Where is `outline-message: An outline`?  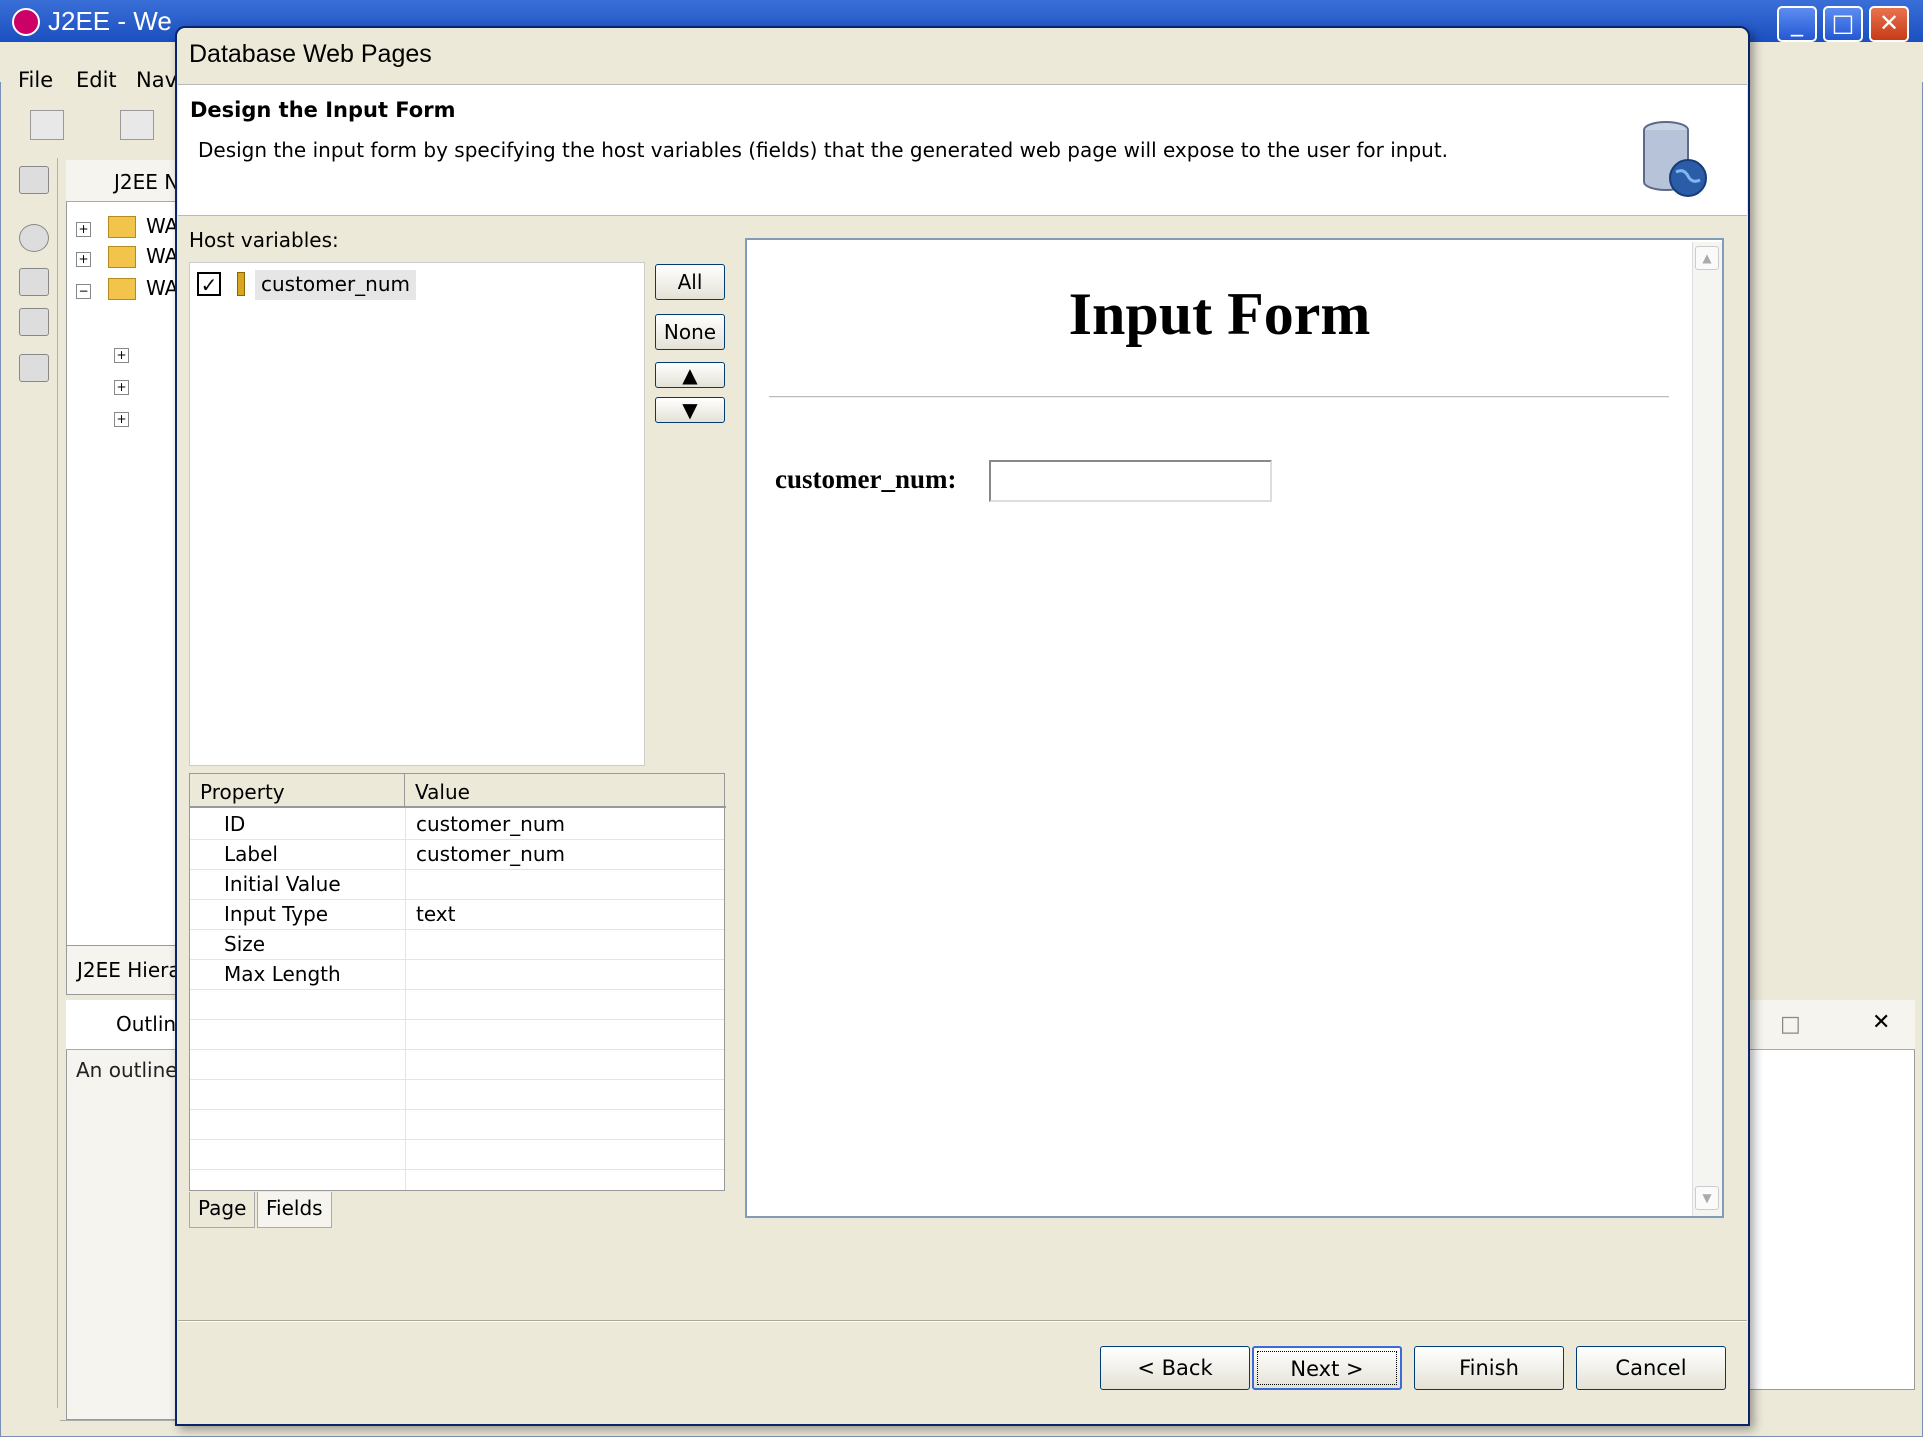 outline-message: An outline is located at coordinates (127, 1070).